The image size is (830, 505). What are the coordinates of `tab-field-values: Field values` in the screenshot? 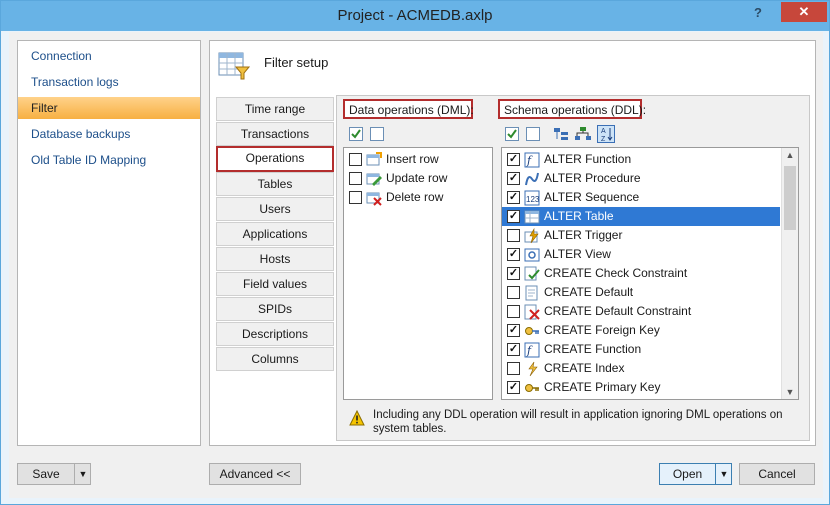 It's located at (275, 284).